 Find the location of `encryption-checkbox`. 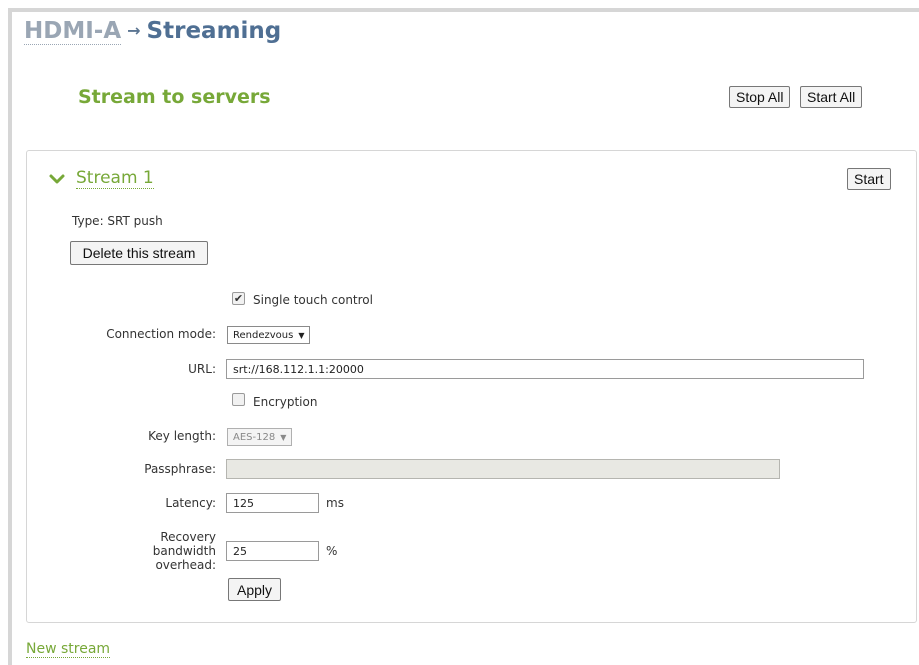

encryption-checkbox is located at coordinates (238, 399).